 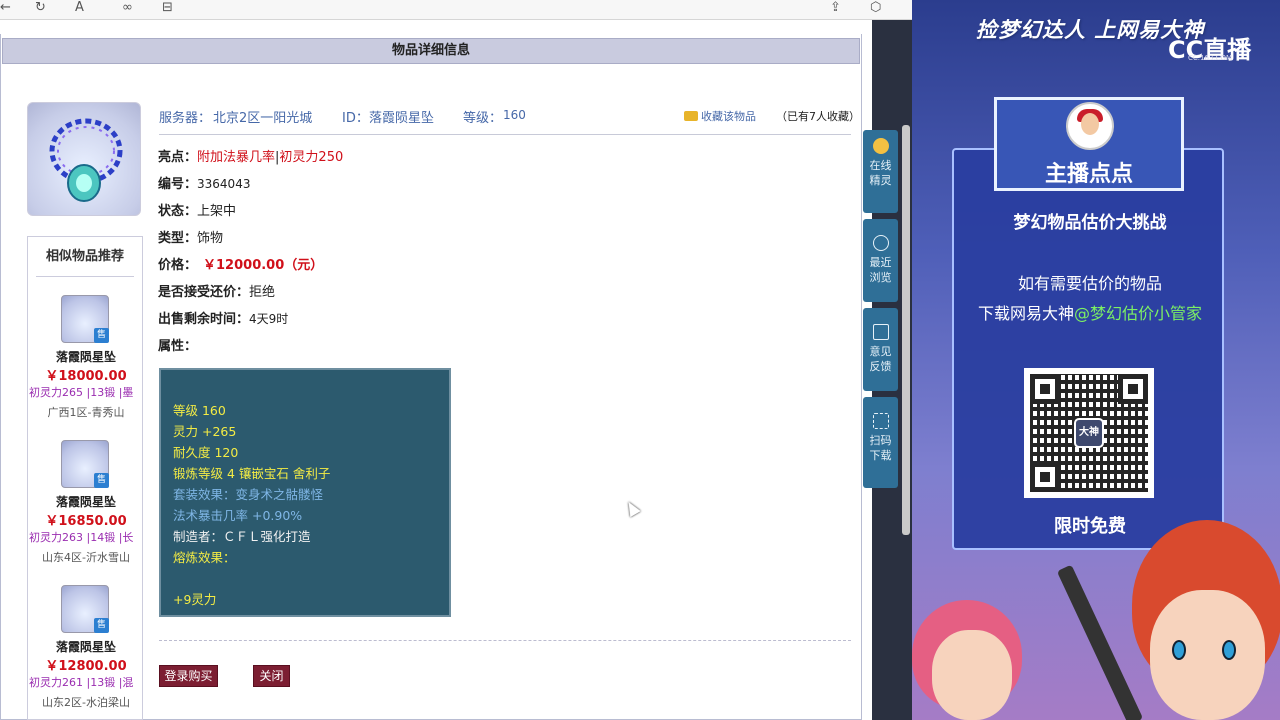 I want to click on refresh-icon: ↻, so click(x=40, y=8).